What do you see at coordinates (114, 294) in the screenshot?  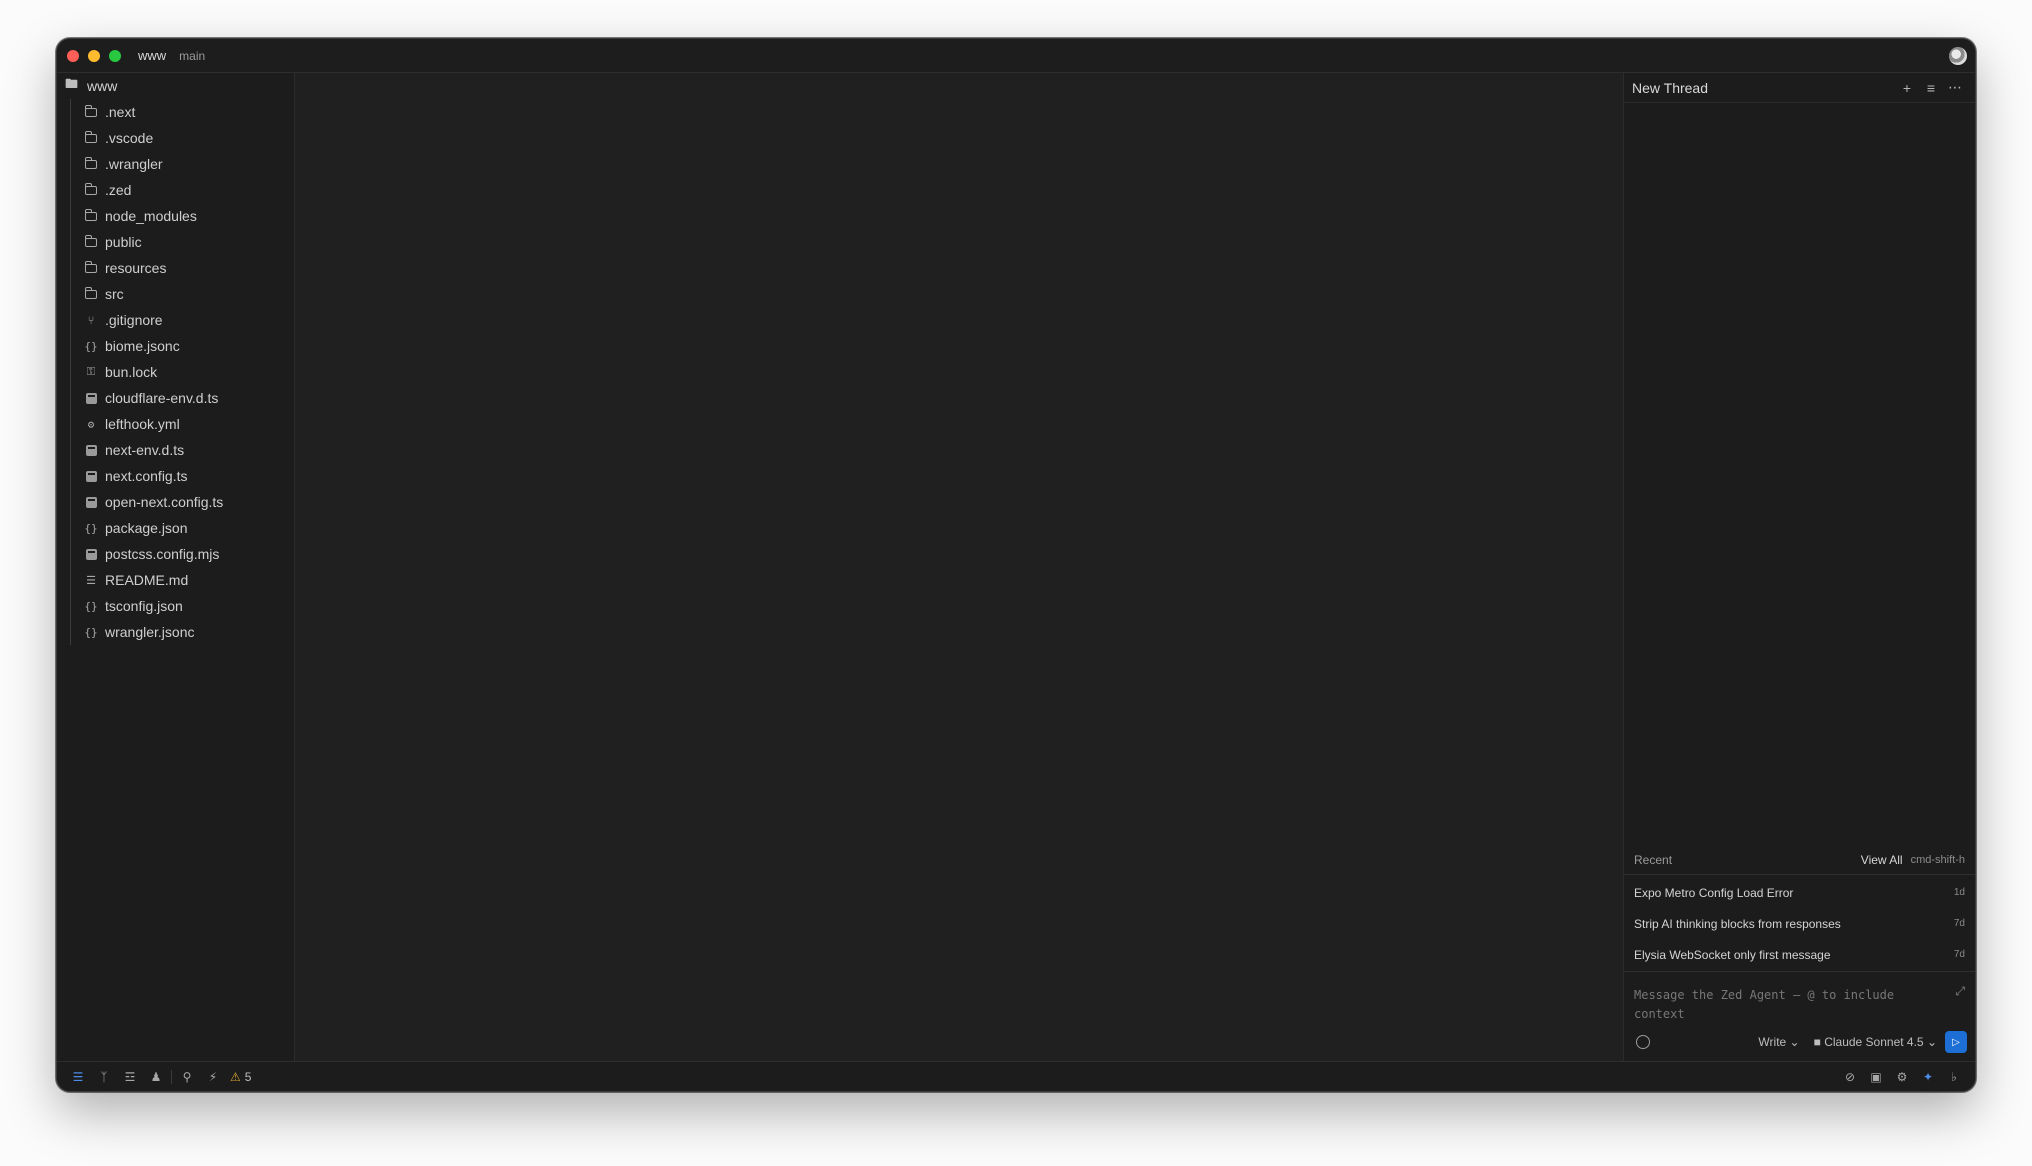 I see `tree-item-label: src` at bounding box center [114, 294].